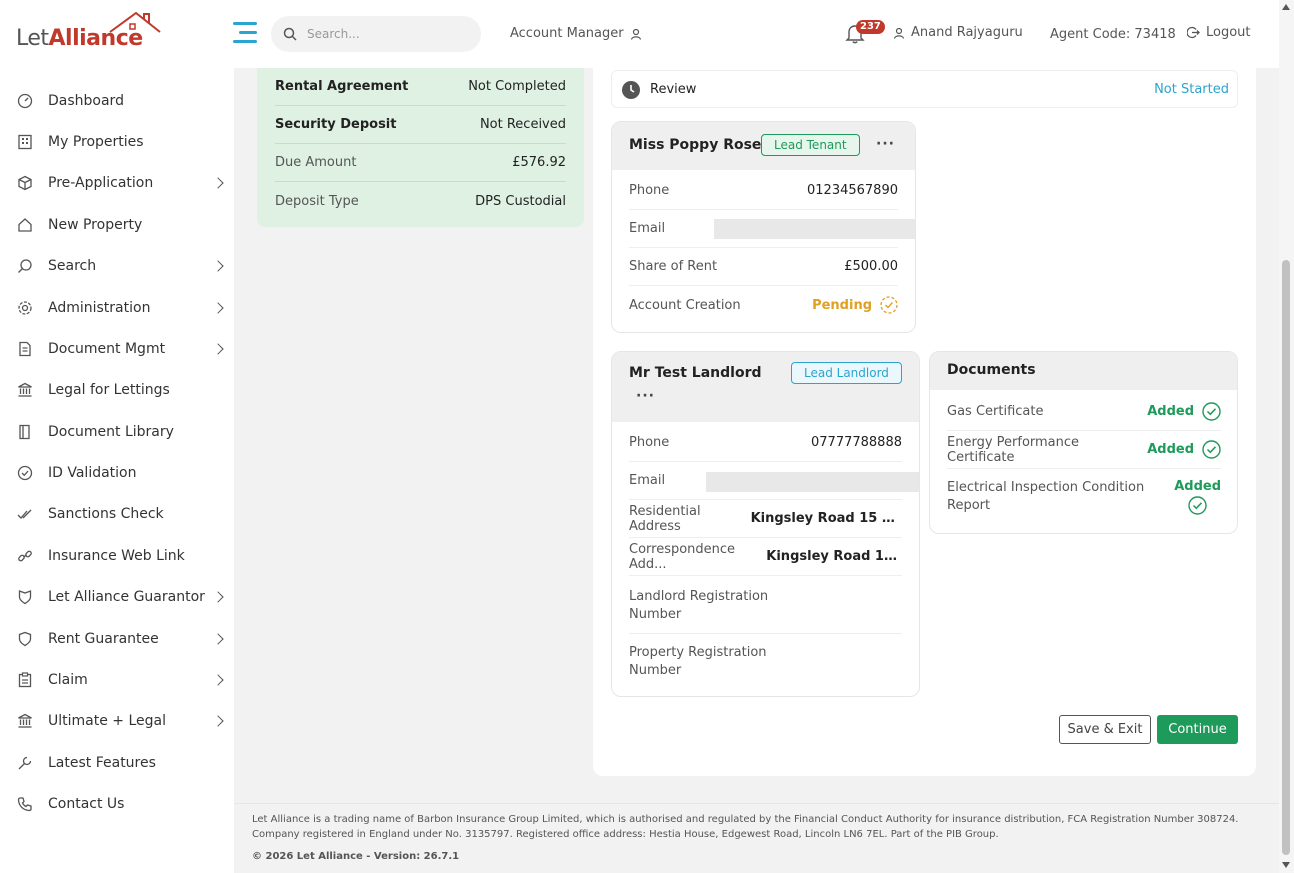  Describe the element at coordinates (1286, 865) in the screenshot. I see `scroll-down-arrow-icon` at that location.